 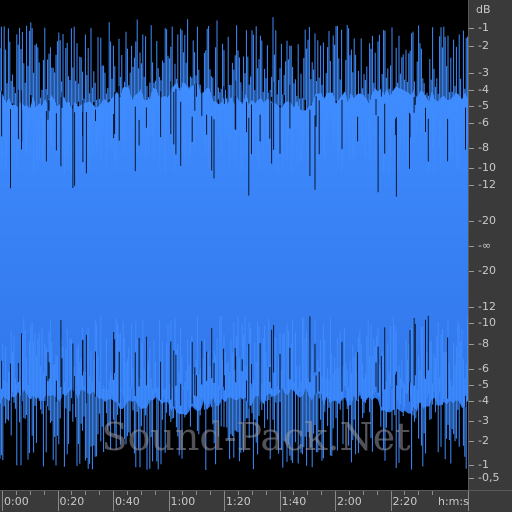 I want to click on time-tick-label: 2:00, so click(x=349, y=501).